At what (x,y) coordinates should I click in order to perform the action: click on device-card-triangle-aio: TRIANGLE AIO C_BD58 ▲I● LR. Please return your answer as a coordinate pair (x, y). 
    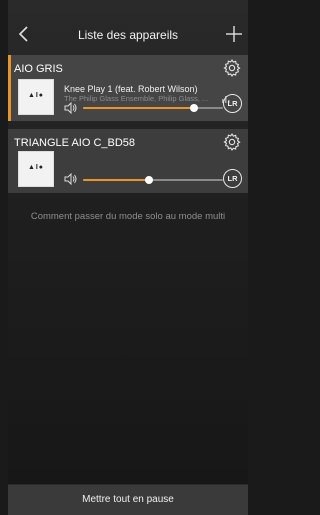
    Looking at the image, I should click on (128, 161).